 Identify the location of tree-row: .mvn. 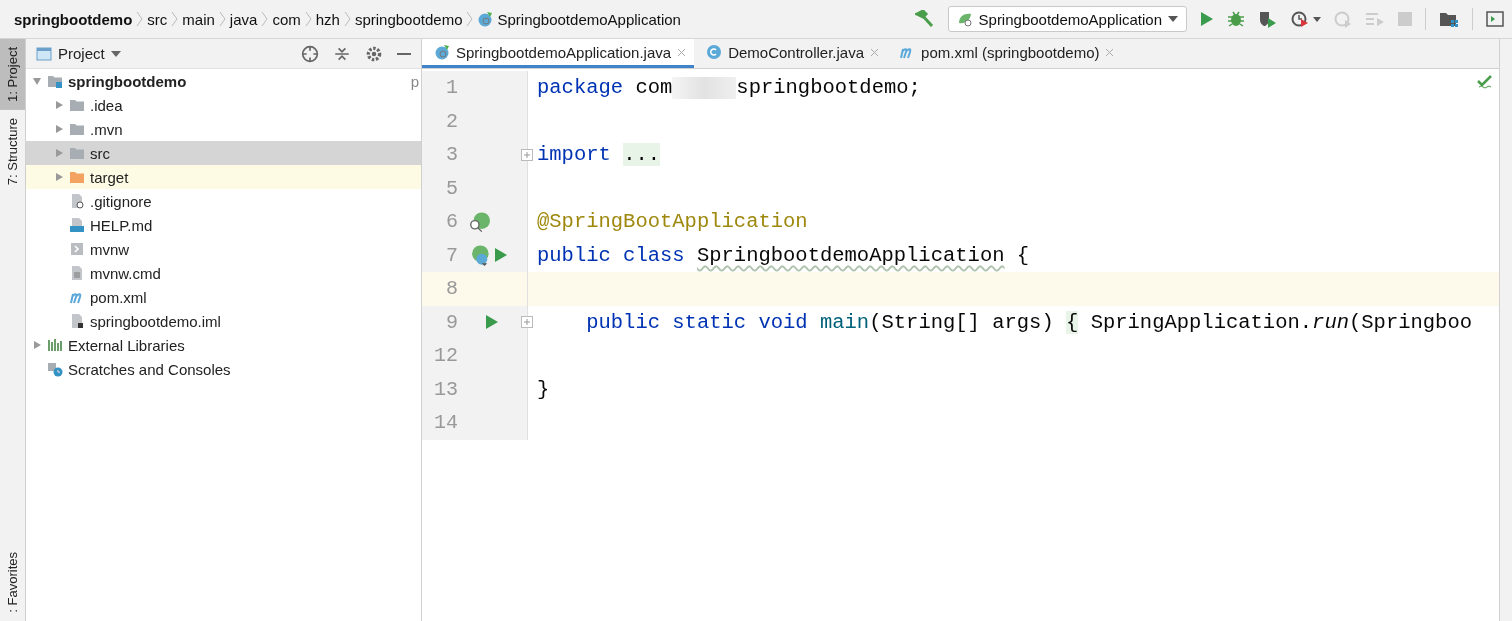
(223, 129).